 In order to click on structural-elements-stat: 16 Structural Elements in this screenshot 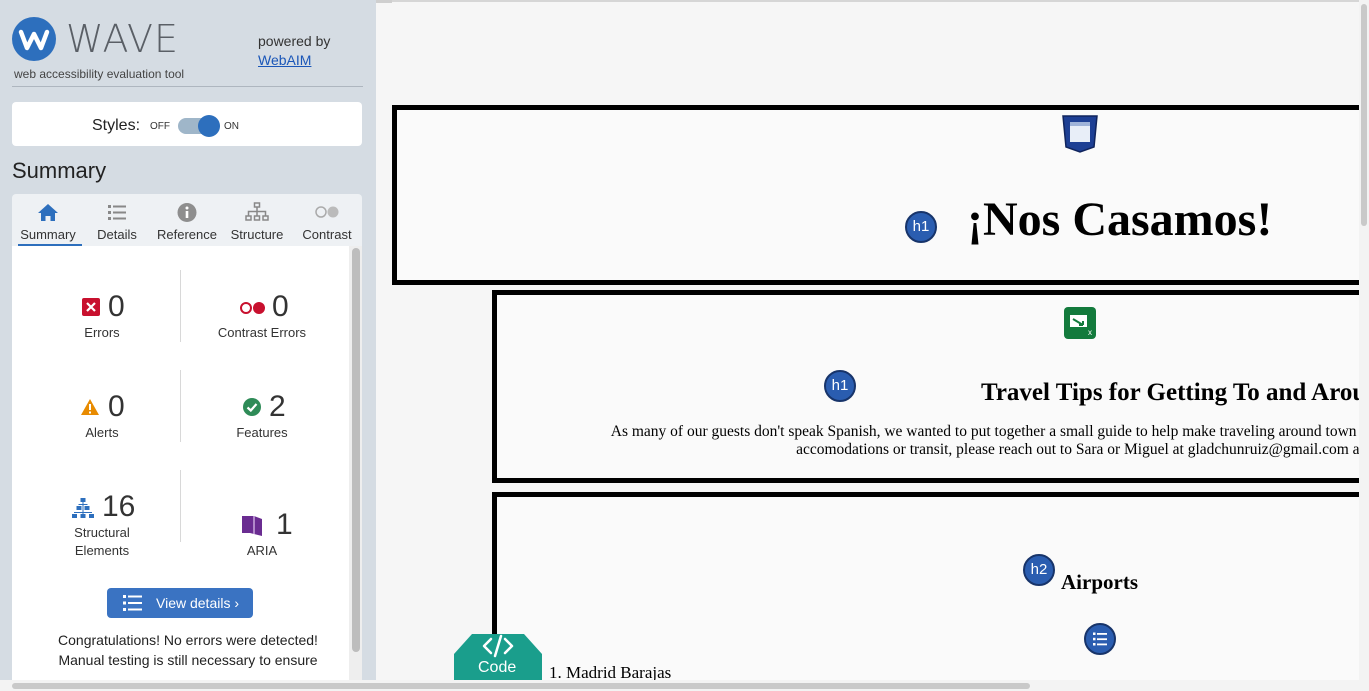, I will do `click(102, 525)`.